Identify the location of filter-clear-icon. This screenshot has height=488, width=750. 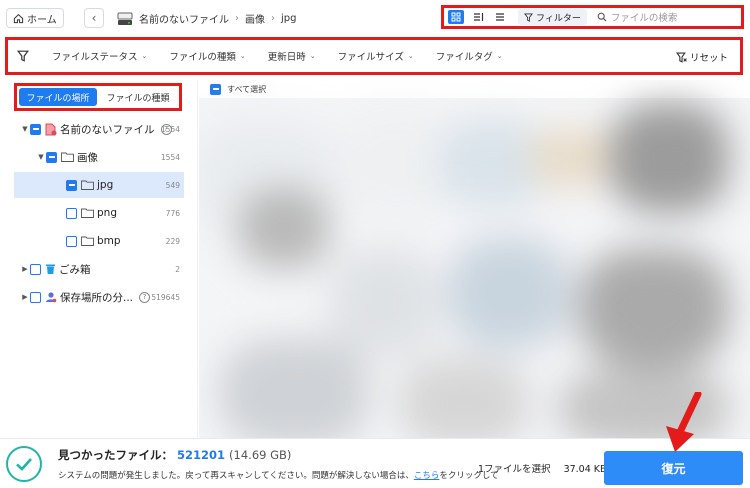
(681, 57).